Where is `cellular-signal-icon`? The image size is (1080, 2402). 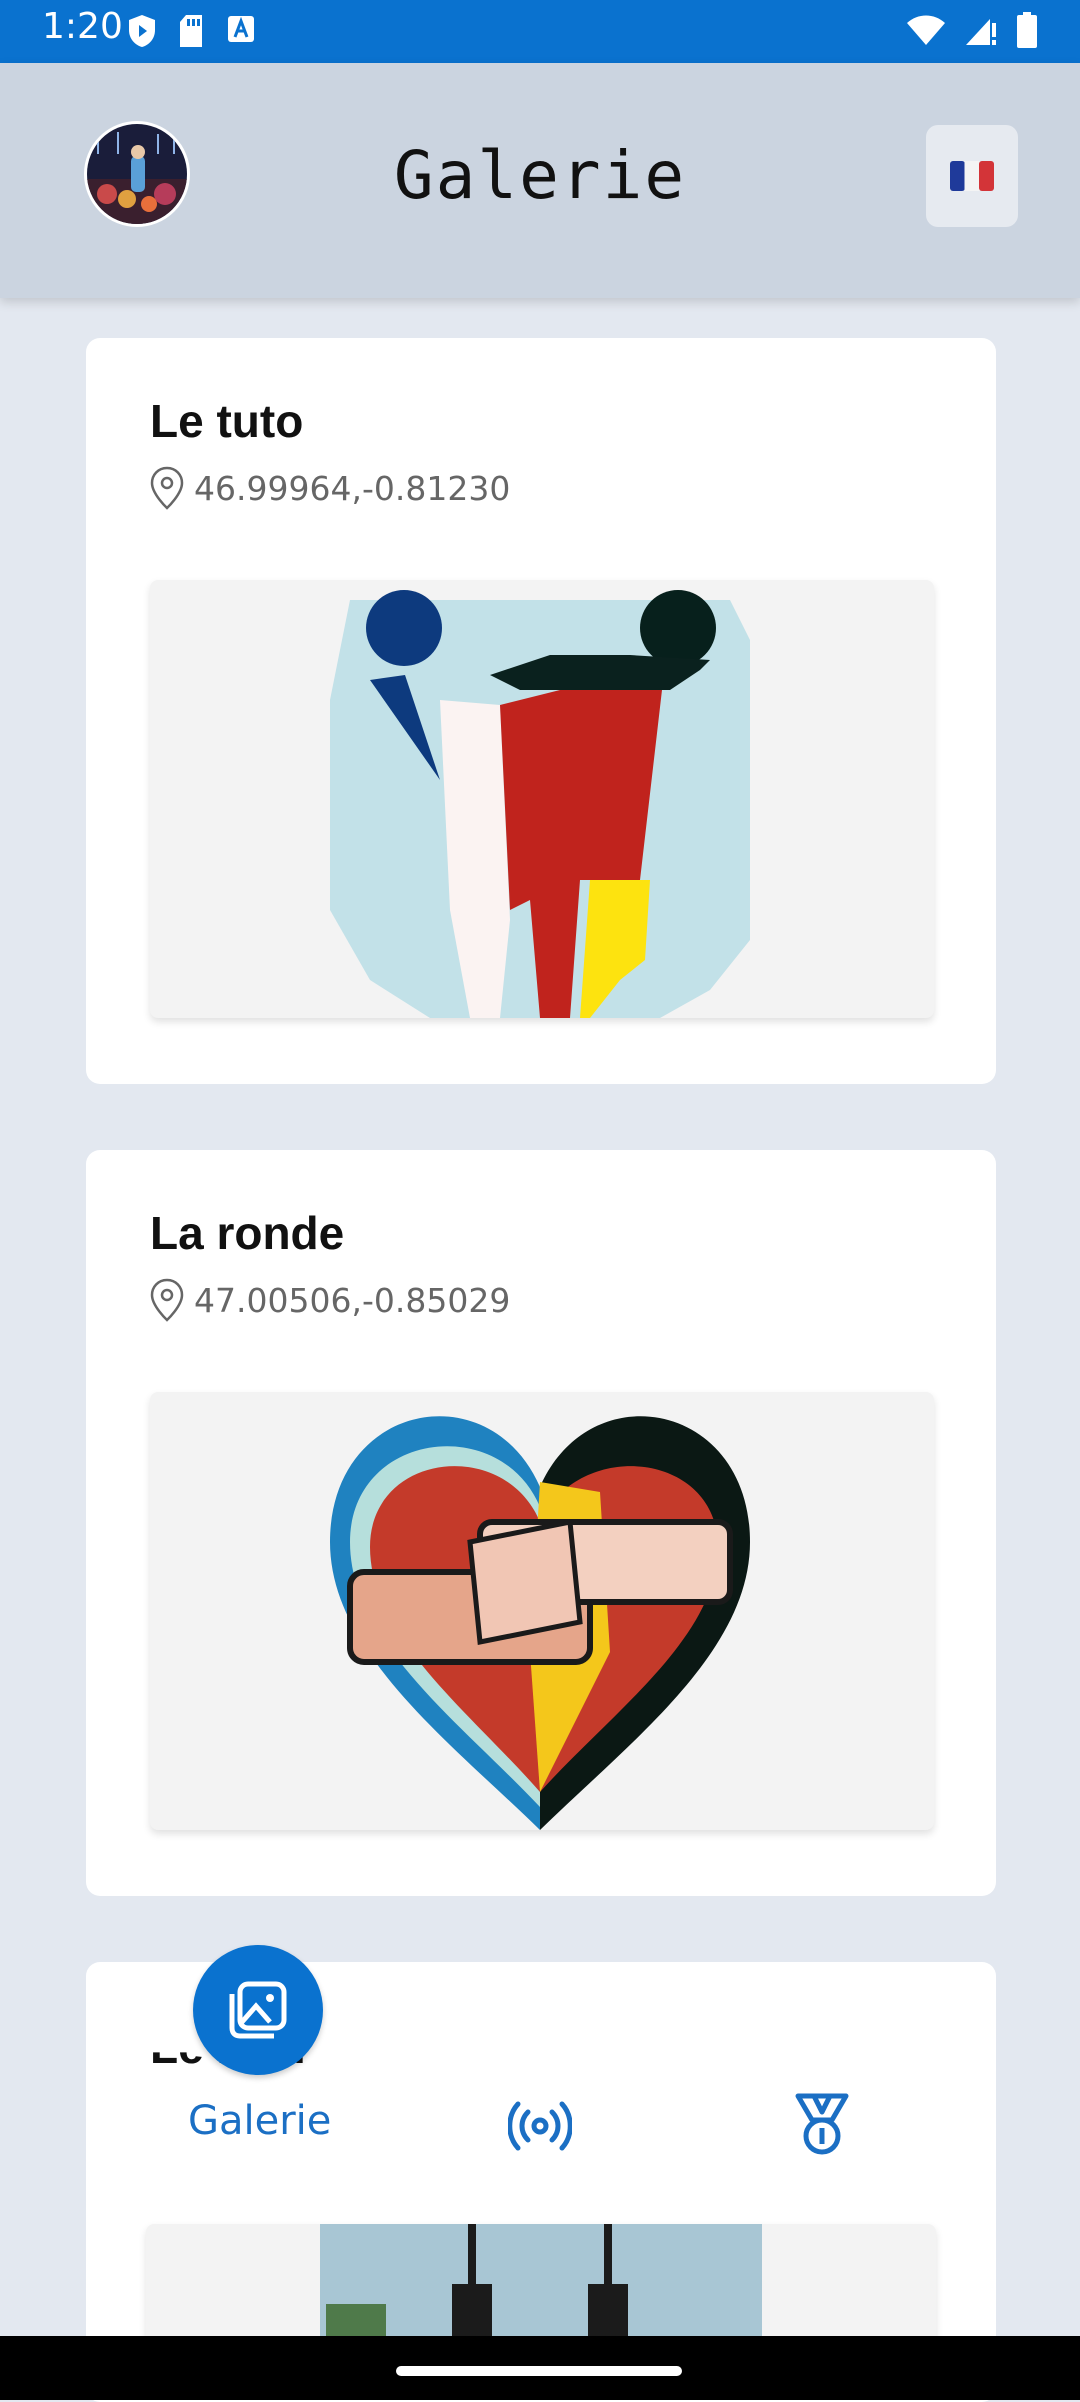 cellular-signal-icon is located at coordinates (981, 32).